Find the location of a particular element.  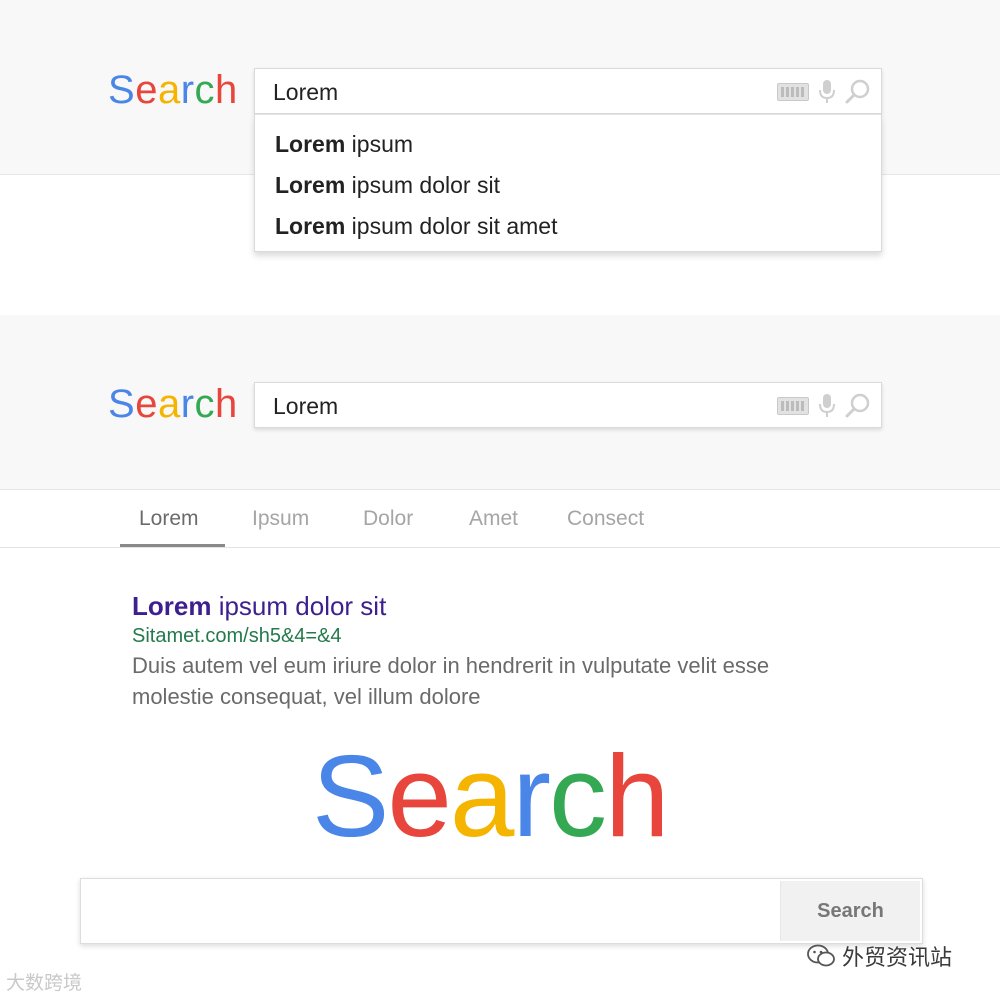

results-tab-bar: Lorem Ipsum Dolor Amet Consect is located at coordinates (500, 519).